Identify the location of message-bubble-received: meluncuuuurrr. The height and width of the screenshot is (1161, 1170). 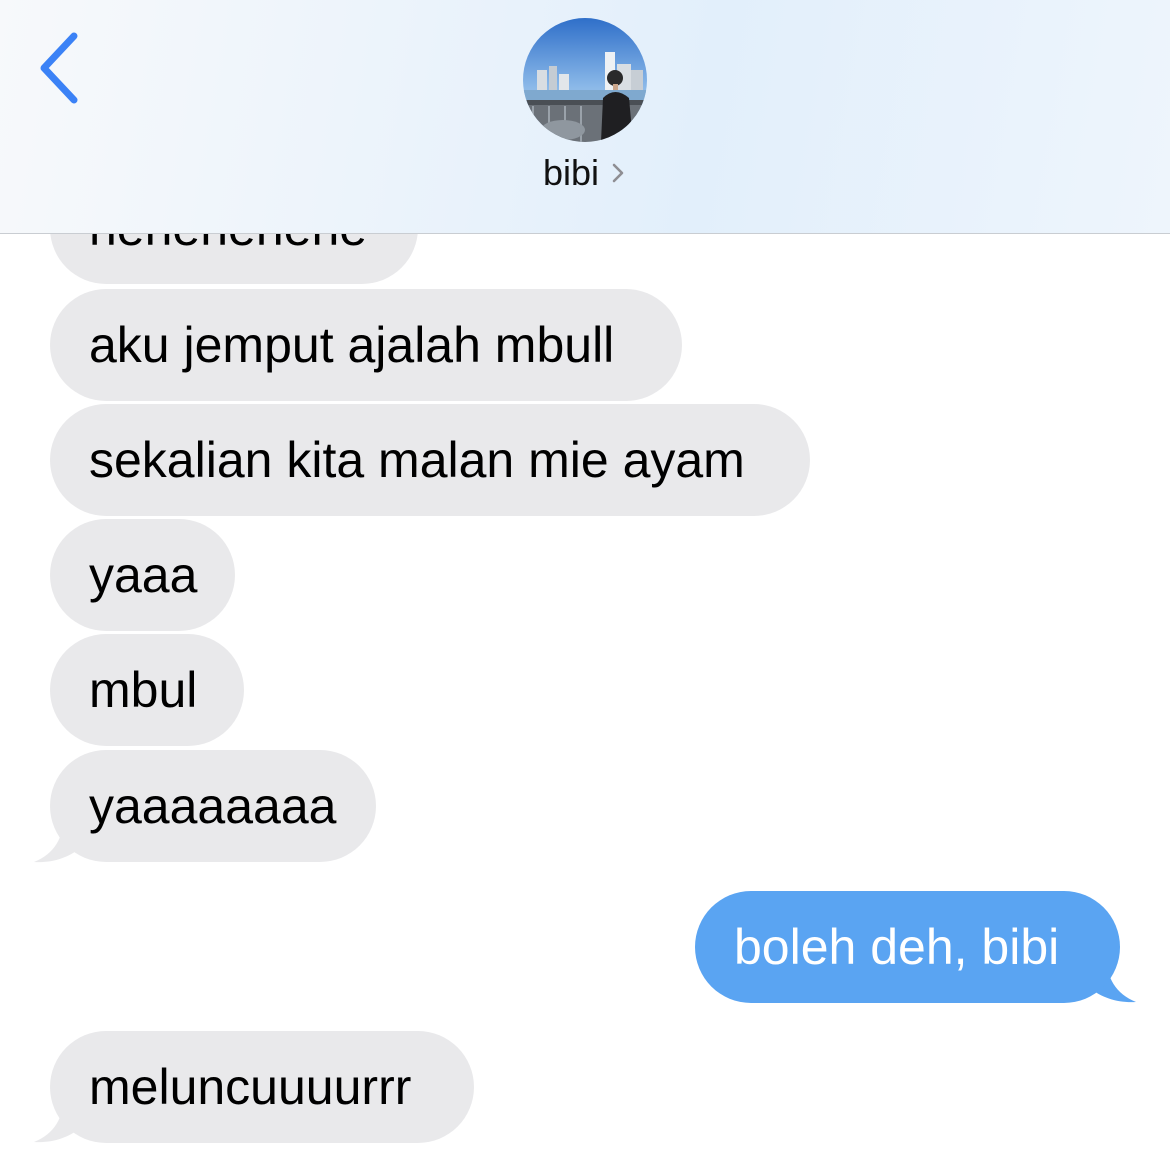
(262, 1087).